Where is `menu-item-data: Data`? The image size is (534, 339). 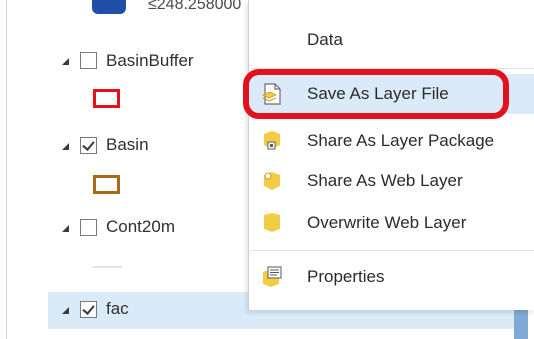
menu-item-data: Data is located at coordinates (391, 40).